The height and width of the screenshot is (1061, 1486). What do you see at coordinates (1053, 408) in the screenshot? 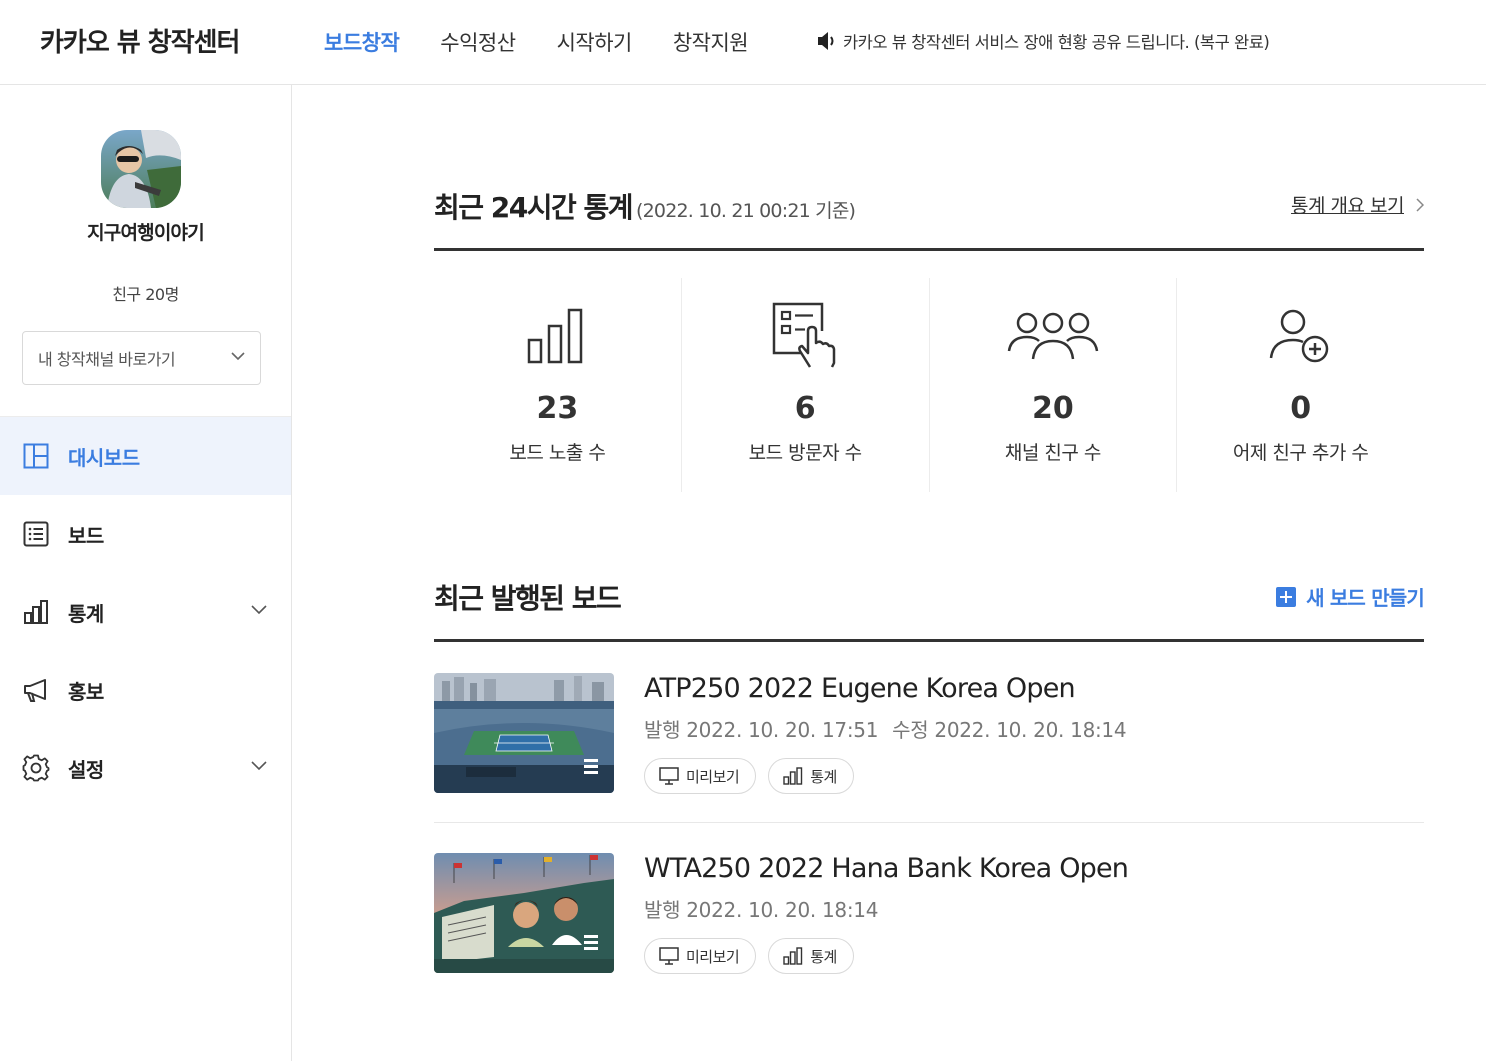
I see `stat-value: 20` at bounding box center [1053, 408].